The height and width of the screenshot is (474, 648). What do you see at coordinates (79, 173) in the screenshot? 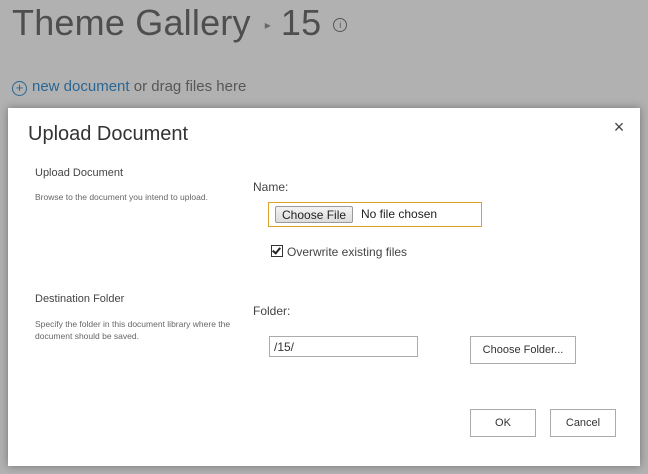
I see `upload-section-title: Upload Document` at bounding box center [79, 173].